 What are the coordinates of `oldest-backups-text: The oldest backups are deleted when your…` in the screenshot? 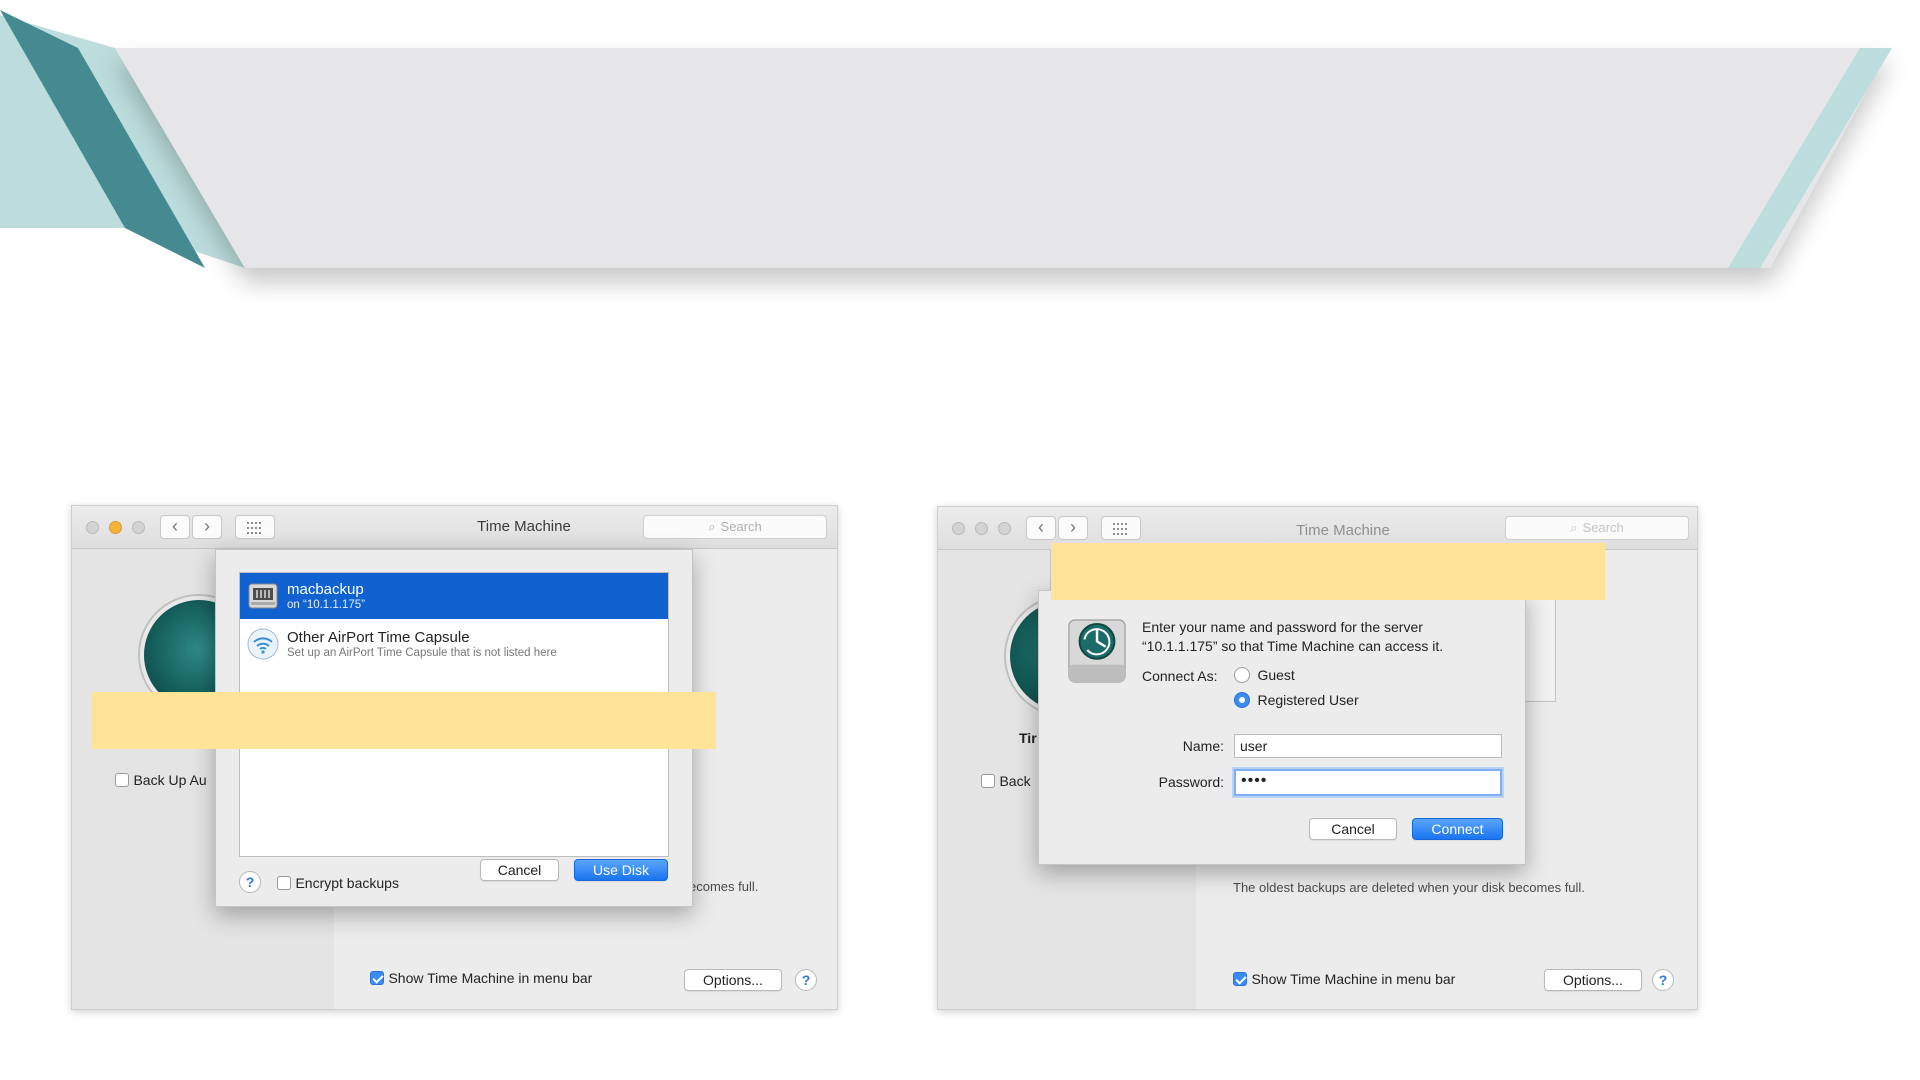 It's located at (1409, 887).